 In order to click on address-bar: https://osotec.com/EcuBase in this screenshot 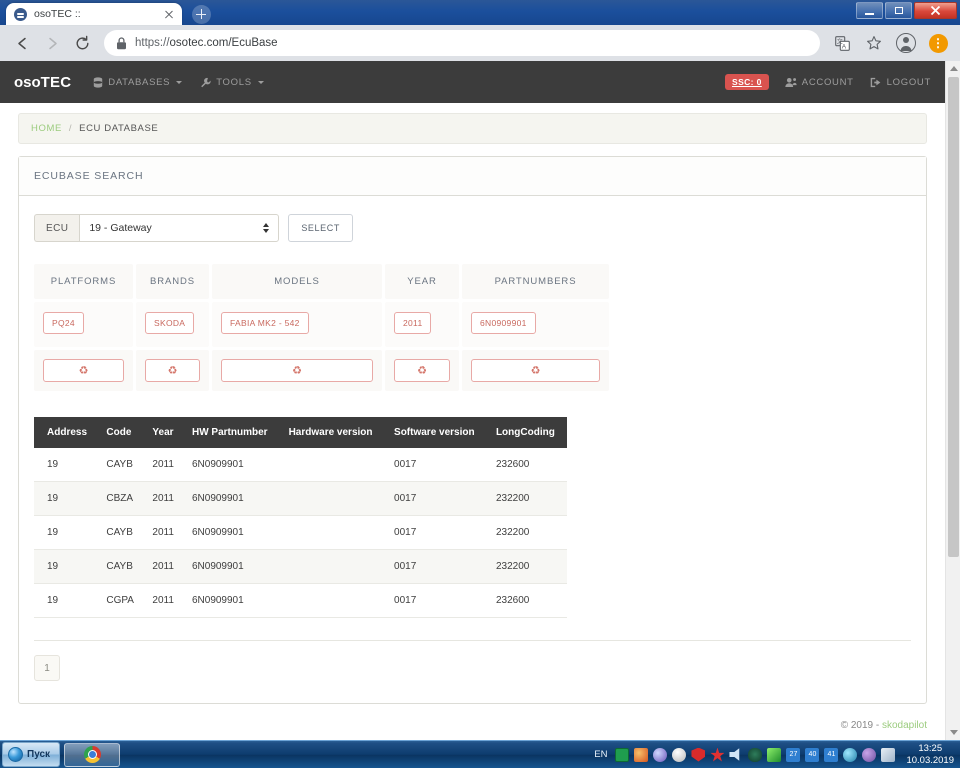, I will do `click(462, 43)`.